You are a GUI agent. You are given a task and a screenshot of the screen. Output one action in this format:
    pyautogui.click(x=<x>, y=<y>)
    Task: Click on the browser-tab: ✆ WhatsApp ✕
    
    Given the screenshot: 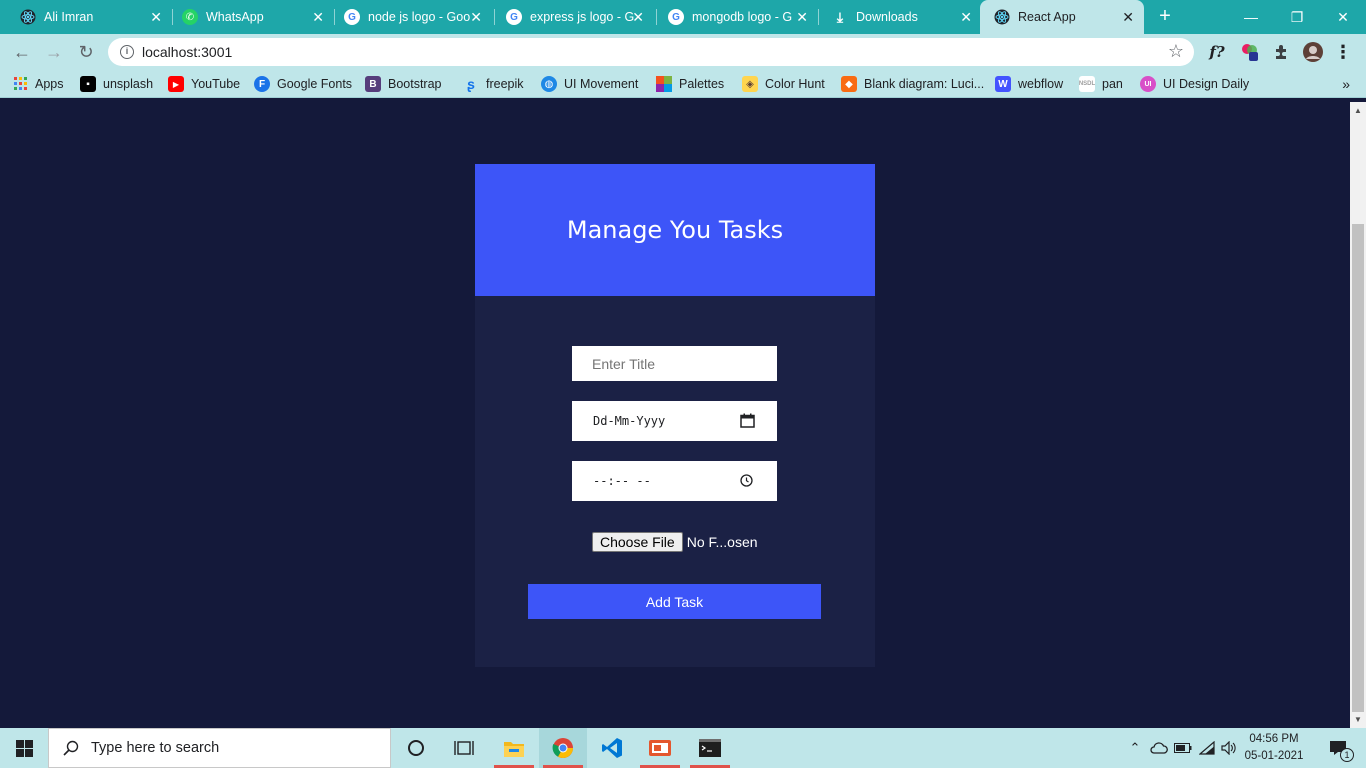 What is the action you would take?
    pyautogui.click(x=251, y=17)
    